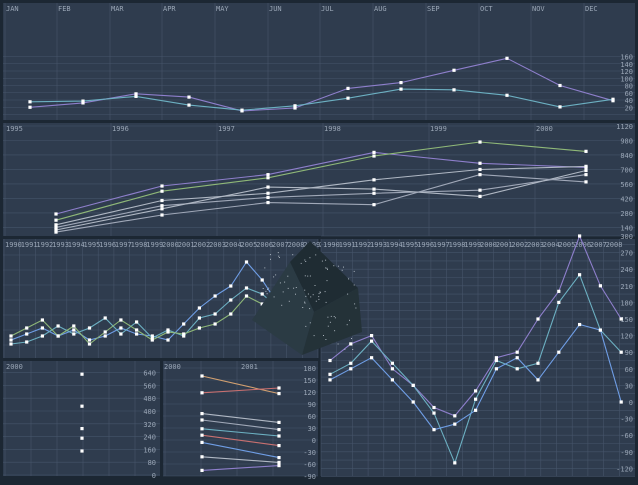 The height and width of the screenshot is (485, 638). What do you see at coordinates (629, 353) in the screenshot?
I see `signed-right-y-tick-label: 90` at bounding box center [629, 353].